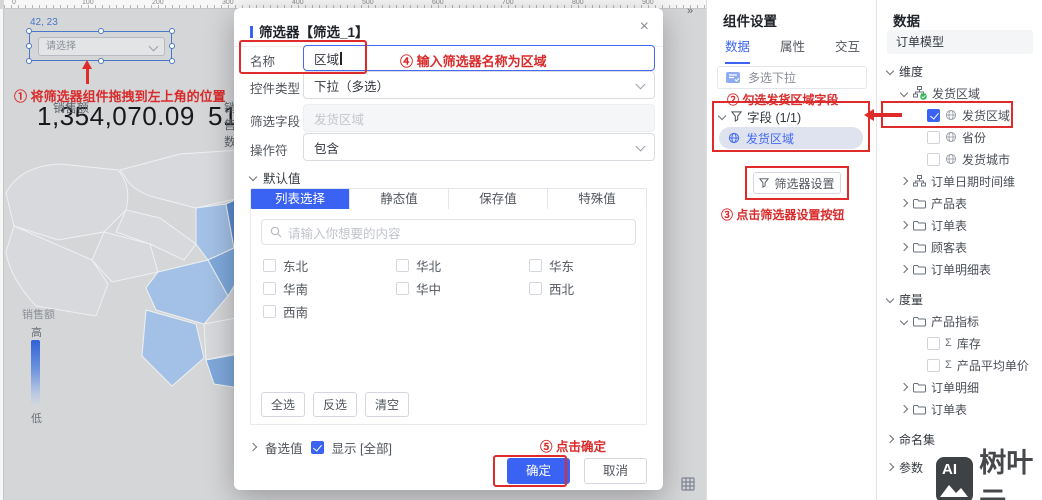 The width and height of the screenshot is (1042, 500). Describe the element at coordinates (949, 409) in the screenshot. I see `tree-item-label: 订单表` at that location.